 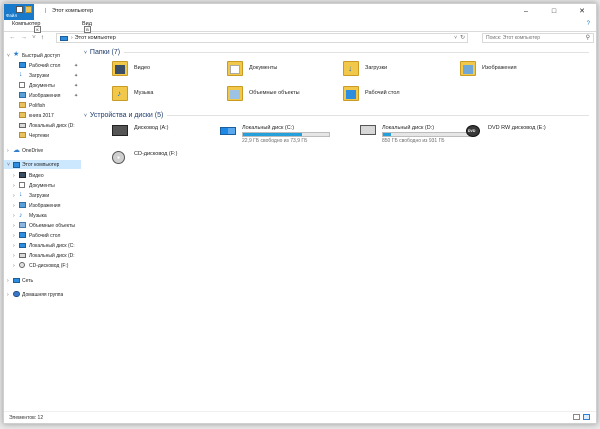 I want to click on drive-tile-floppy-a: Дисковод (A:), so click(x=172, y=136).